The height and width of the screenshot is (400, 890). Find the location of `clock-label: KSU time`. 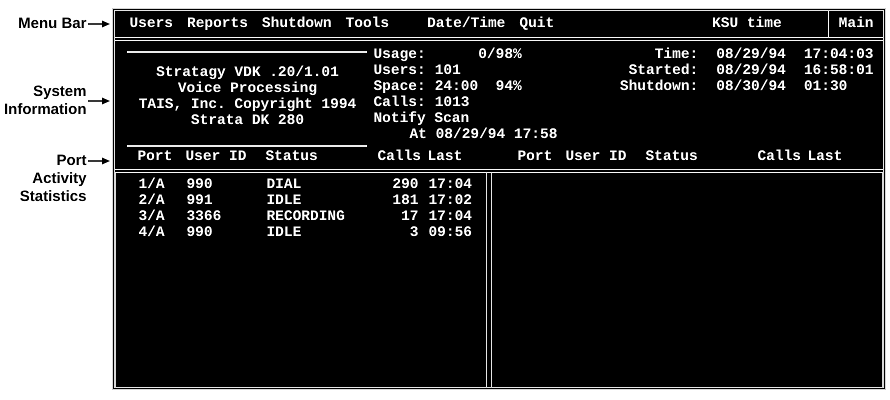

clock-label: KSU time is located at coordinates (747, 24).